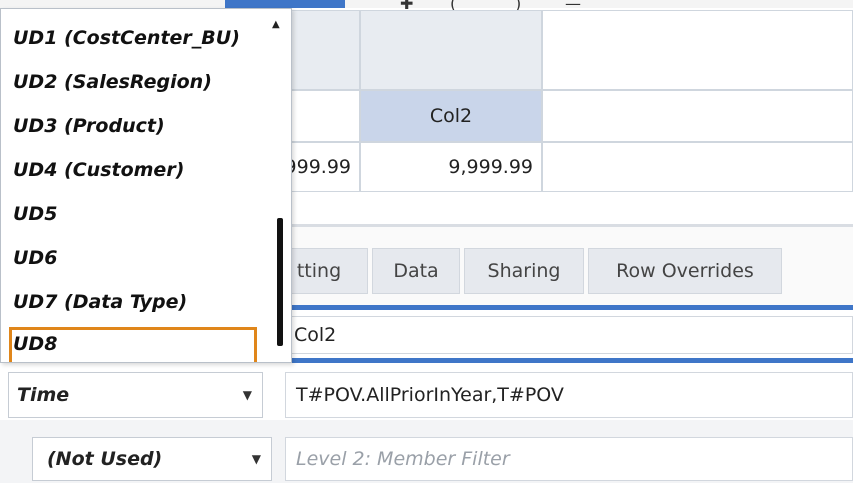 The width and height of the screenshot is (853, 483). I want to click on list-item-ud7: UD7 (Data Type), so click(100, 302).